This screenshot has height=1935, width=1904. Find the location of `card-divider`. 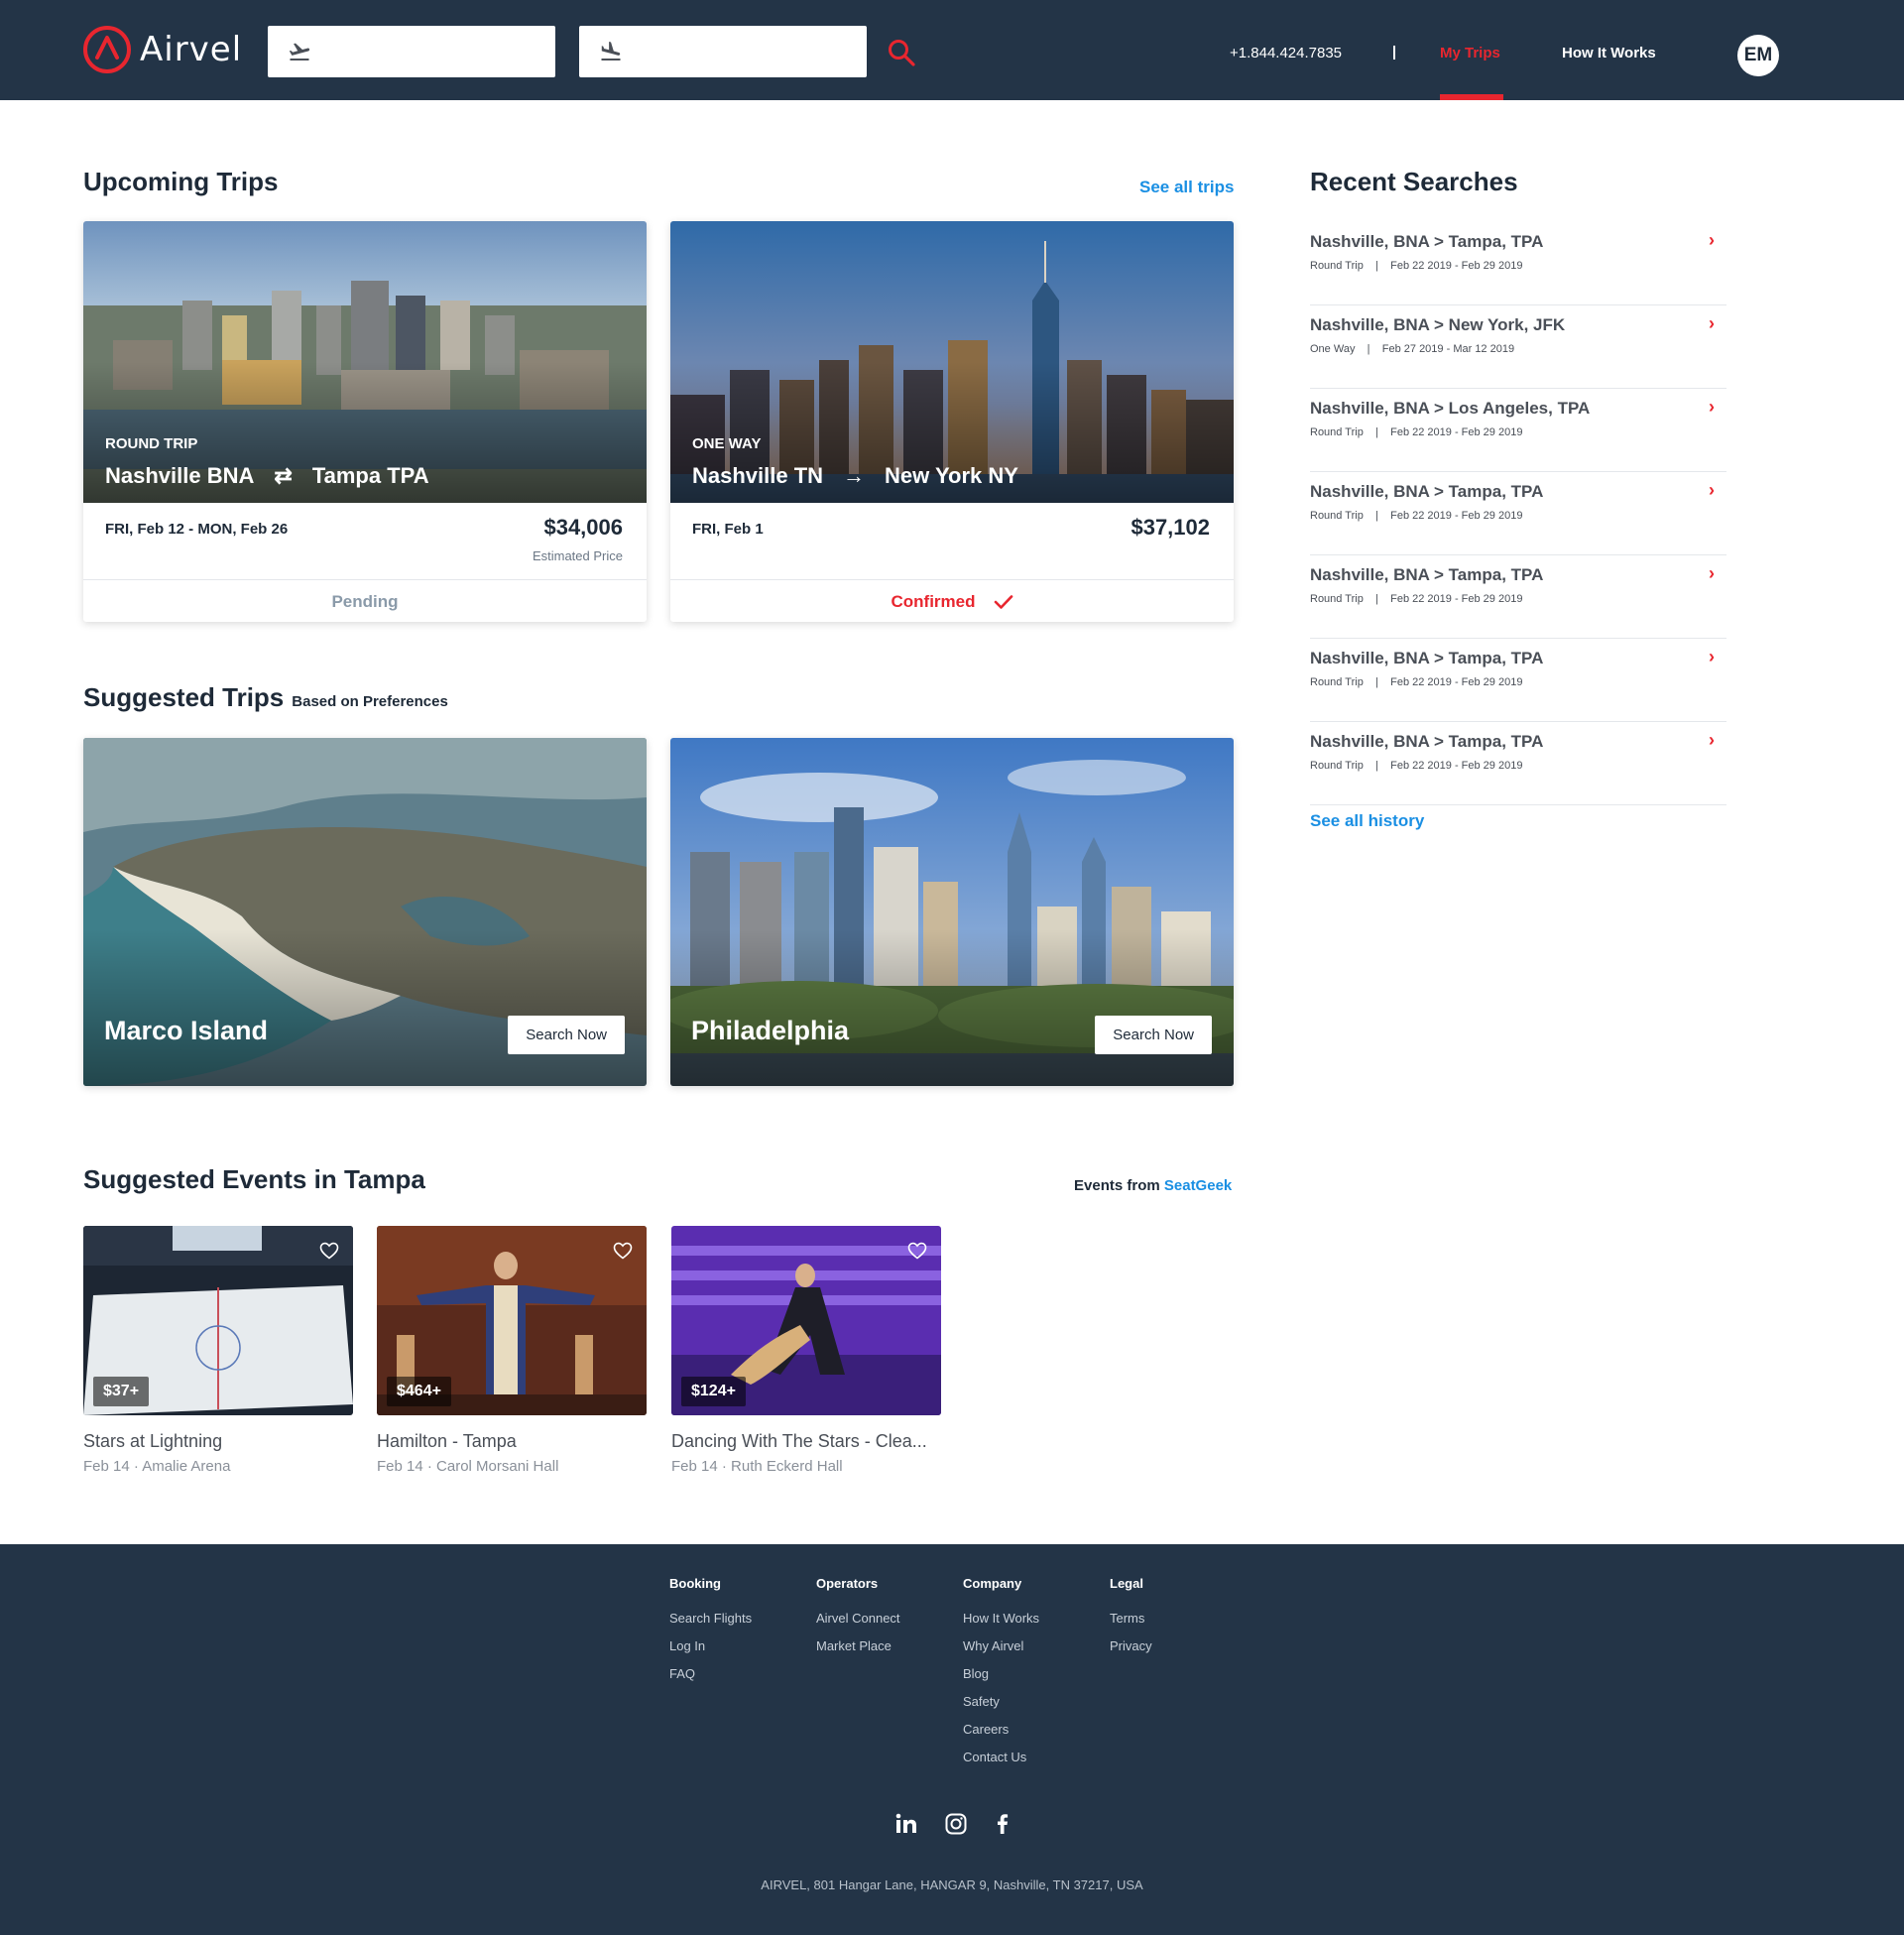

card-divider is located at coordinates (952, 579).